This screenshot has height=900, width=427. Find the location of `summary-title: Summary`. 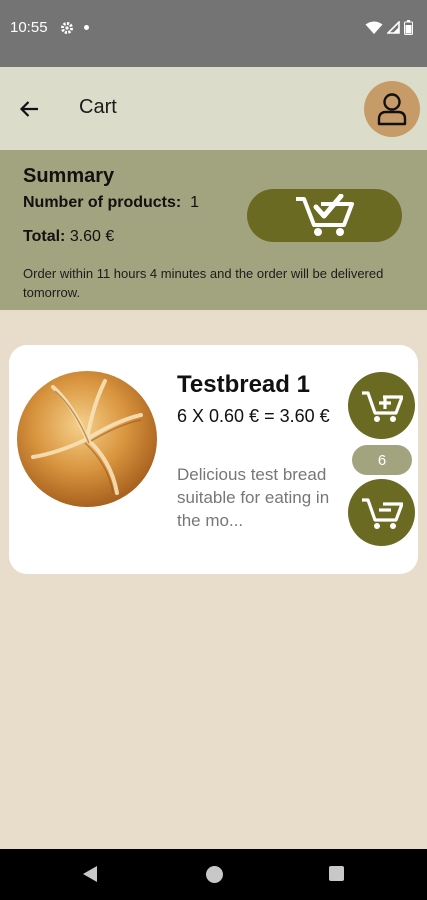

summary-title: Summary is located at coordinates (69, 176).